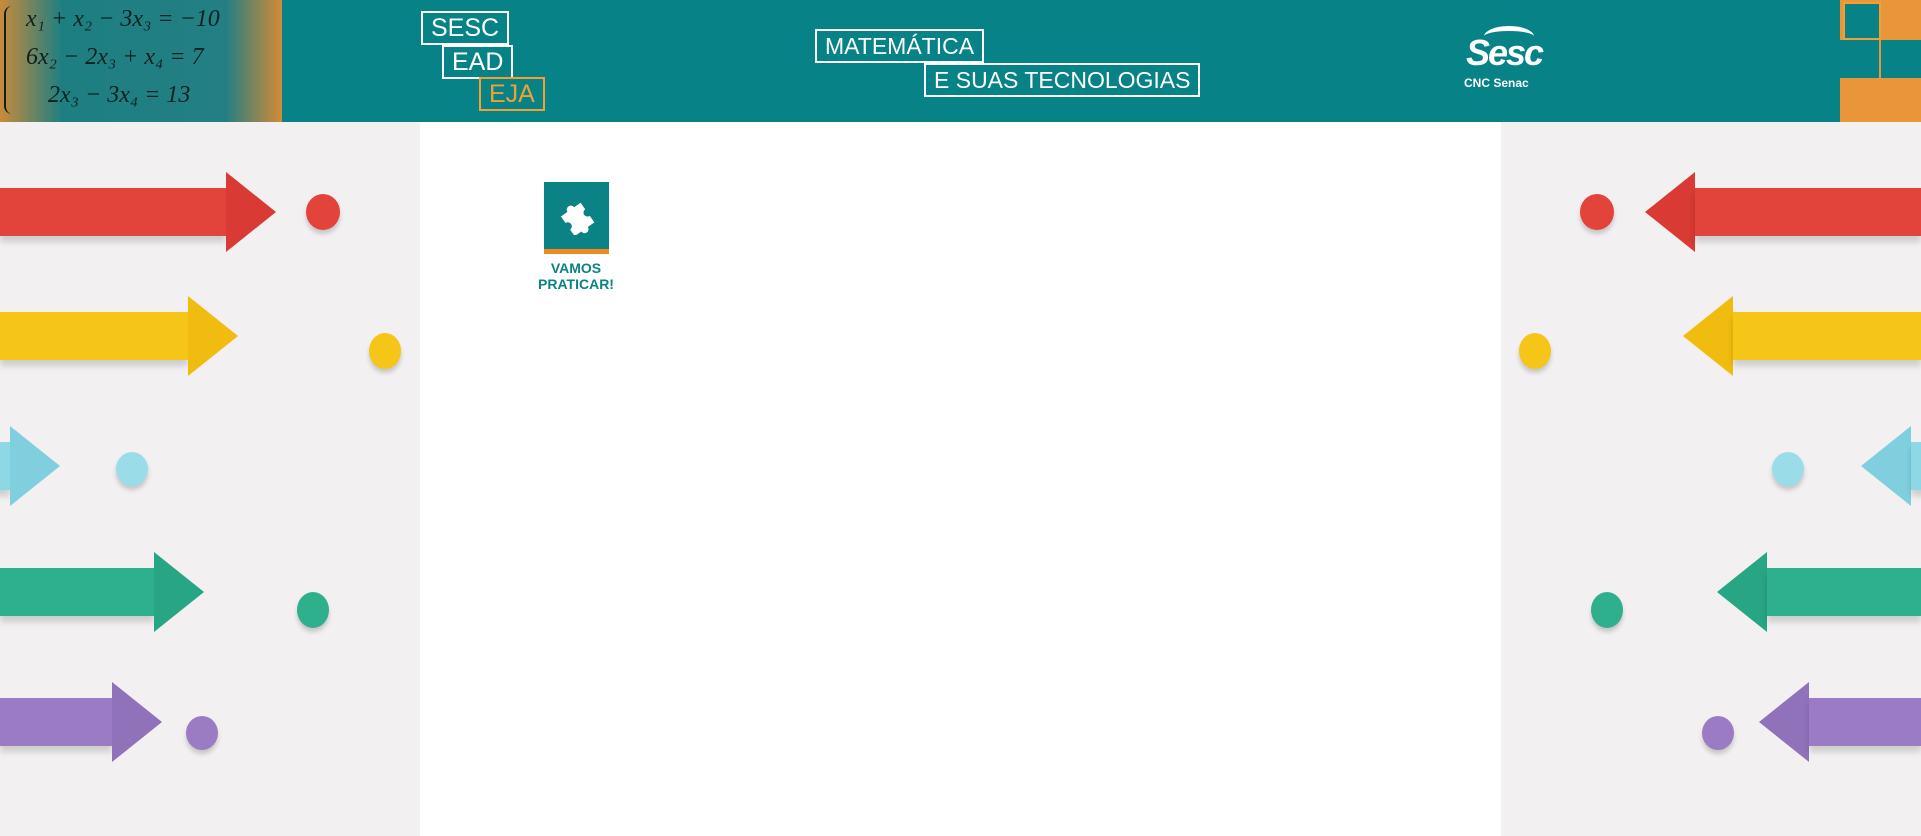  I want to click on logo-word: Sesc, so click(1505, 52).